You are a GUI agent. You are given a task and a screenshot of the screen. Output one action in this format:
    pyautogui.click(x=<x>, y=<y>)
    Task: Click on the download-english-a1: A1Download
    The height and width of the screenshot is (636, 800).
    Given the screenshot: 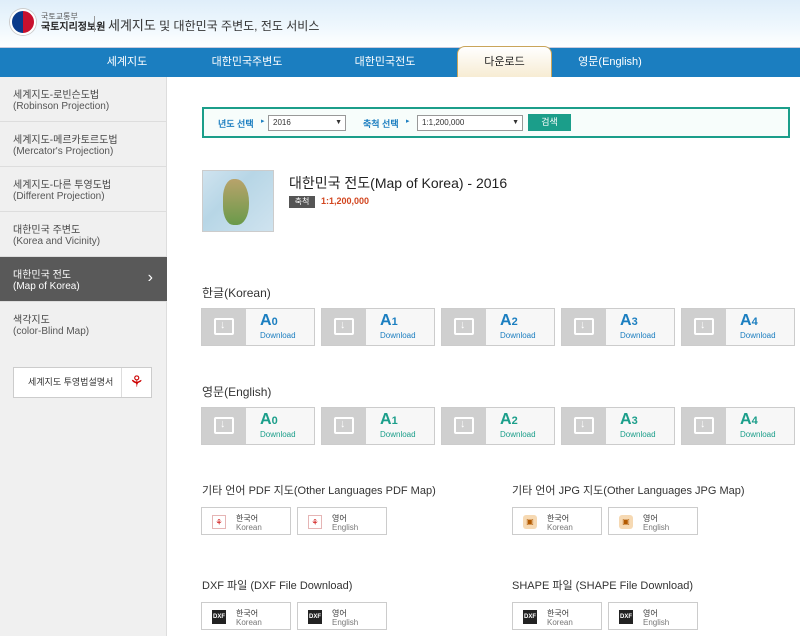 What is the action you would take?
    pyautogui.click(x=378, y=426)
    